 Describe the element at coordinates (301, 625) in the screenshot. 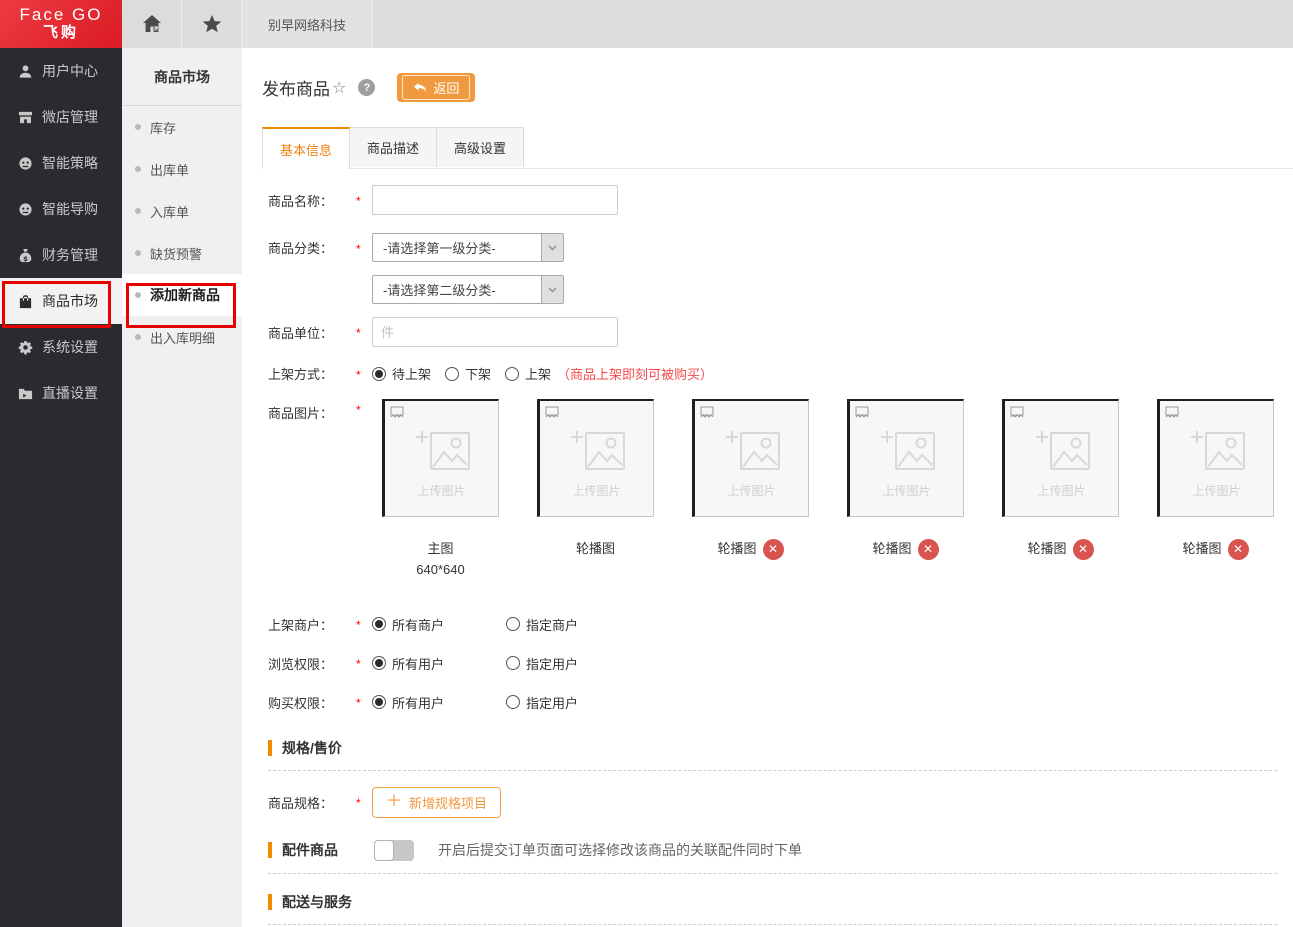

I see `field-label: 上架商户：` at that location.